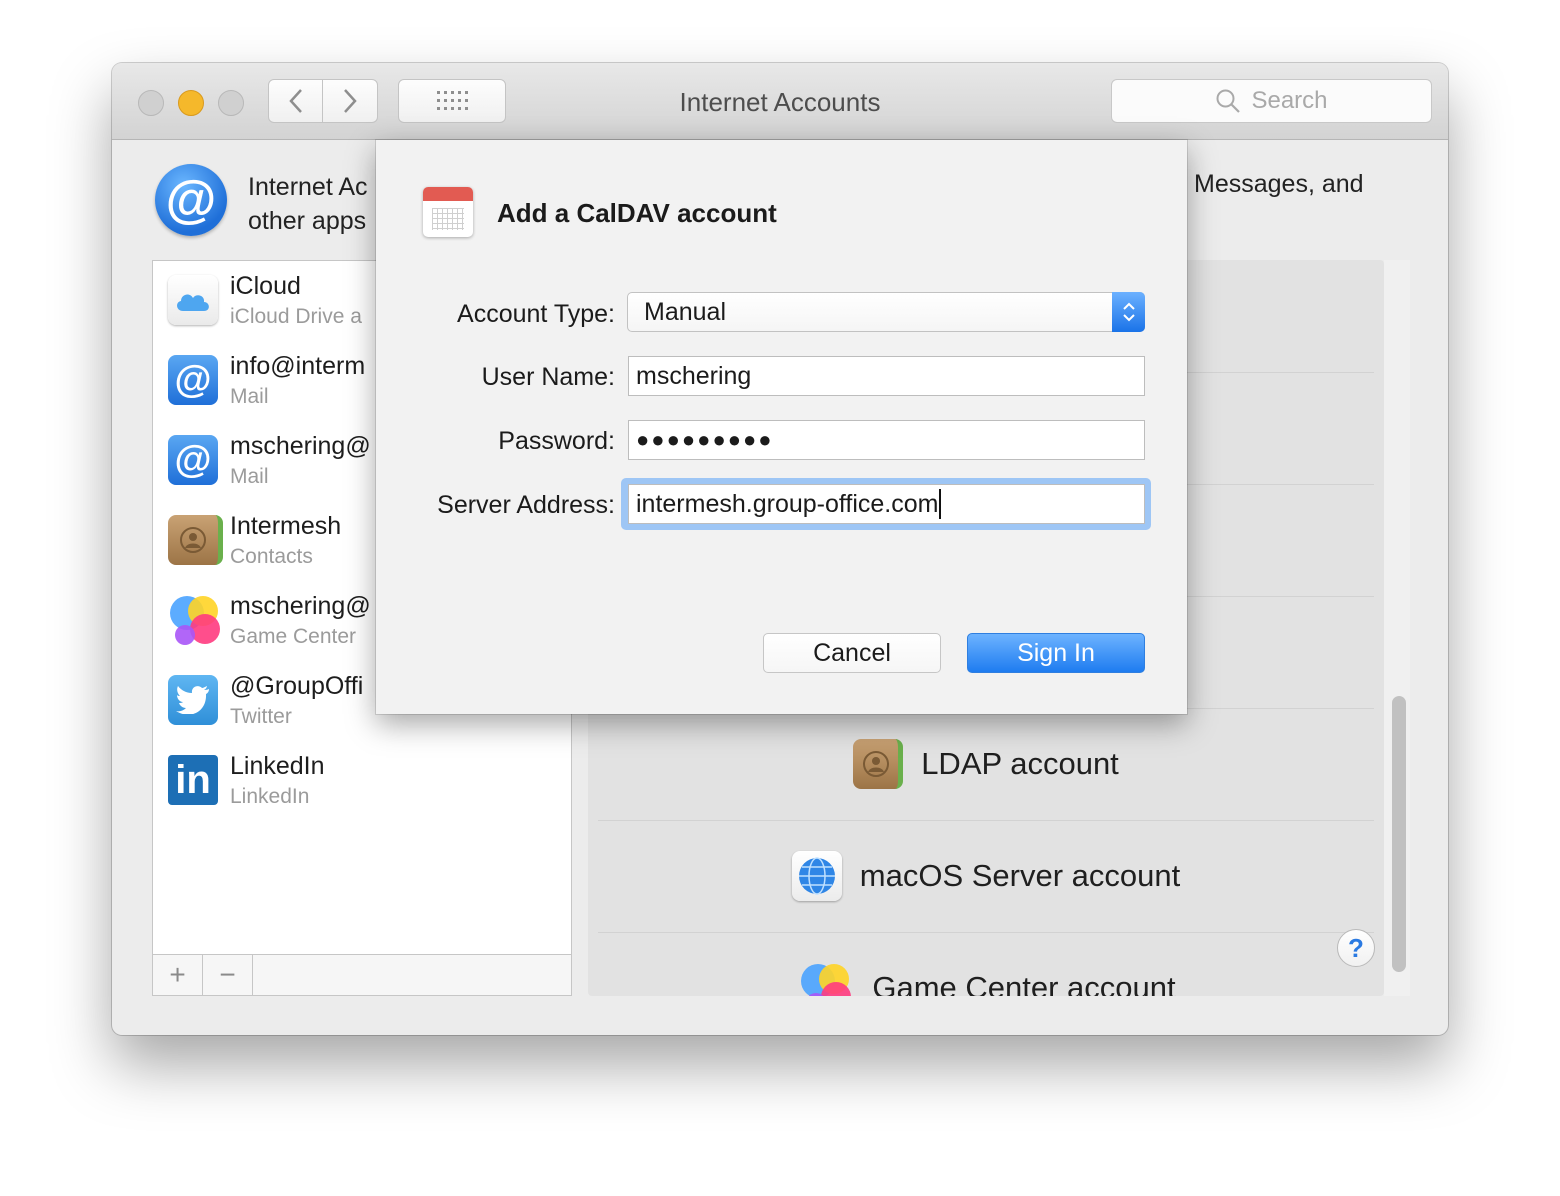 This screenshot has height=1196, width=1560. What do you see at coordinates (293, 636) in the screenshot?
I see `account-type: Game Center` at bounding box center [293, 636].